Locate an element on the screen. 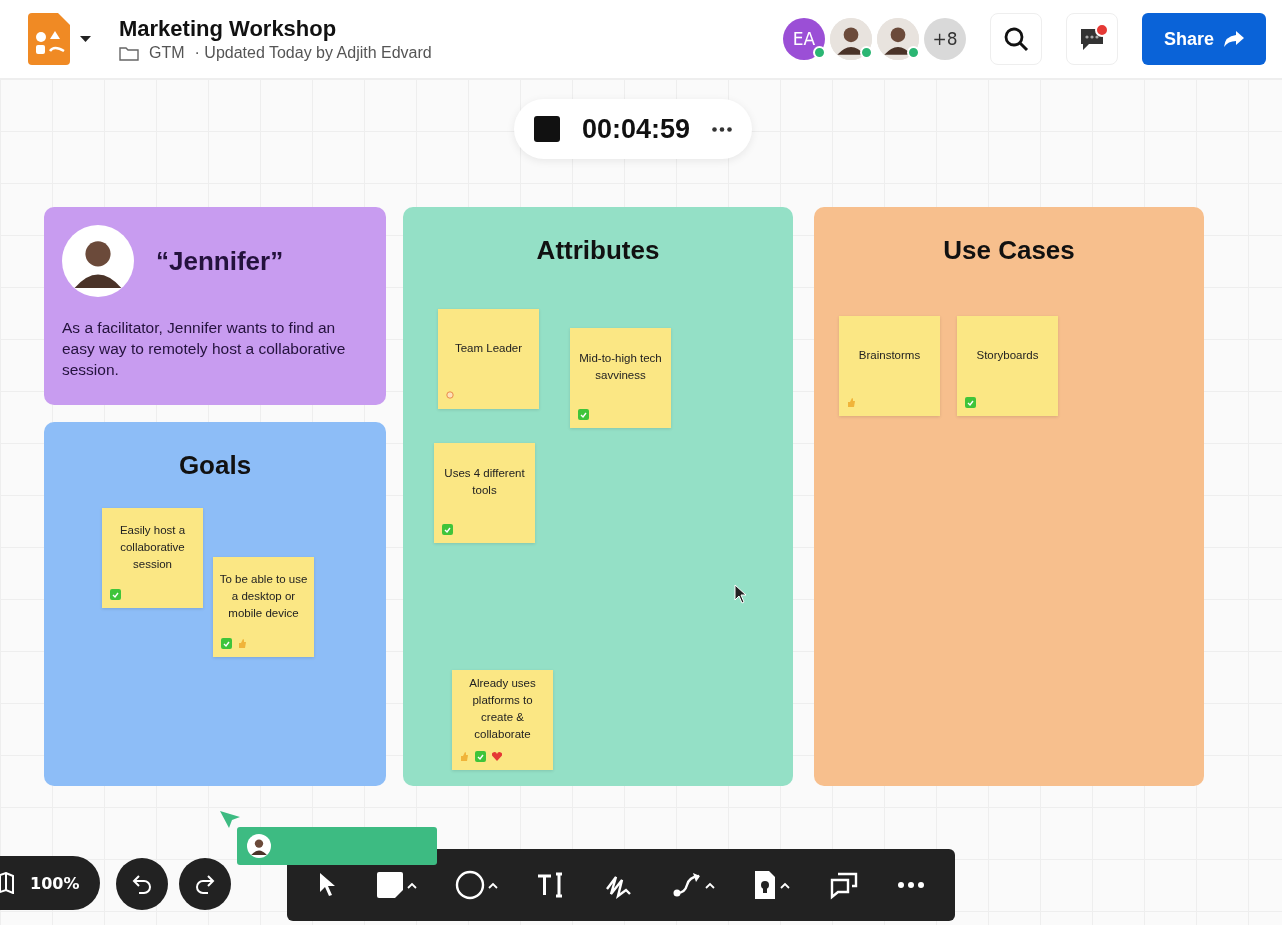 The height and width of the screenshot is (925, 1282). updated-text: · Updated Today by Adjith Edvard is located at coordinates (313, 53).